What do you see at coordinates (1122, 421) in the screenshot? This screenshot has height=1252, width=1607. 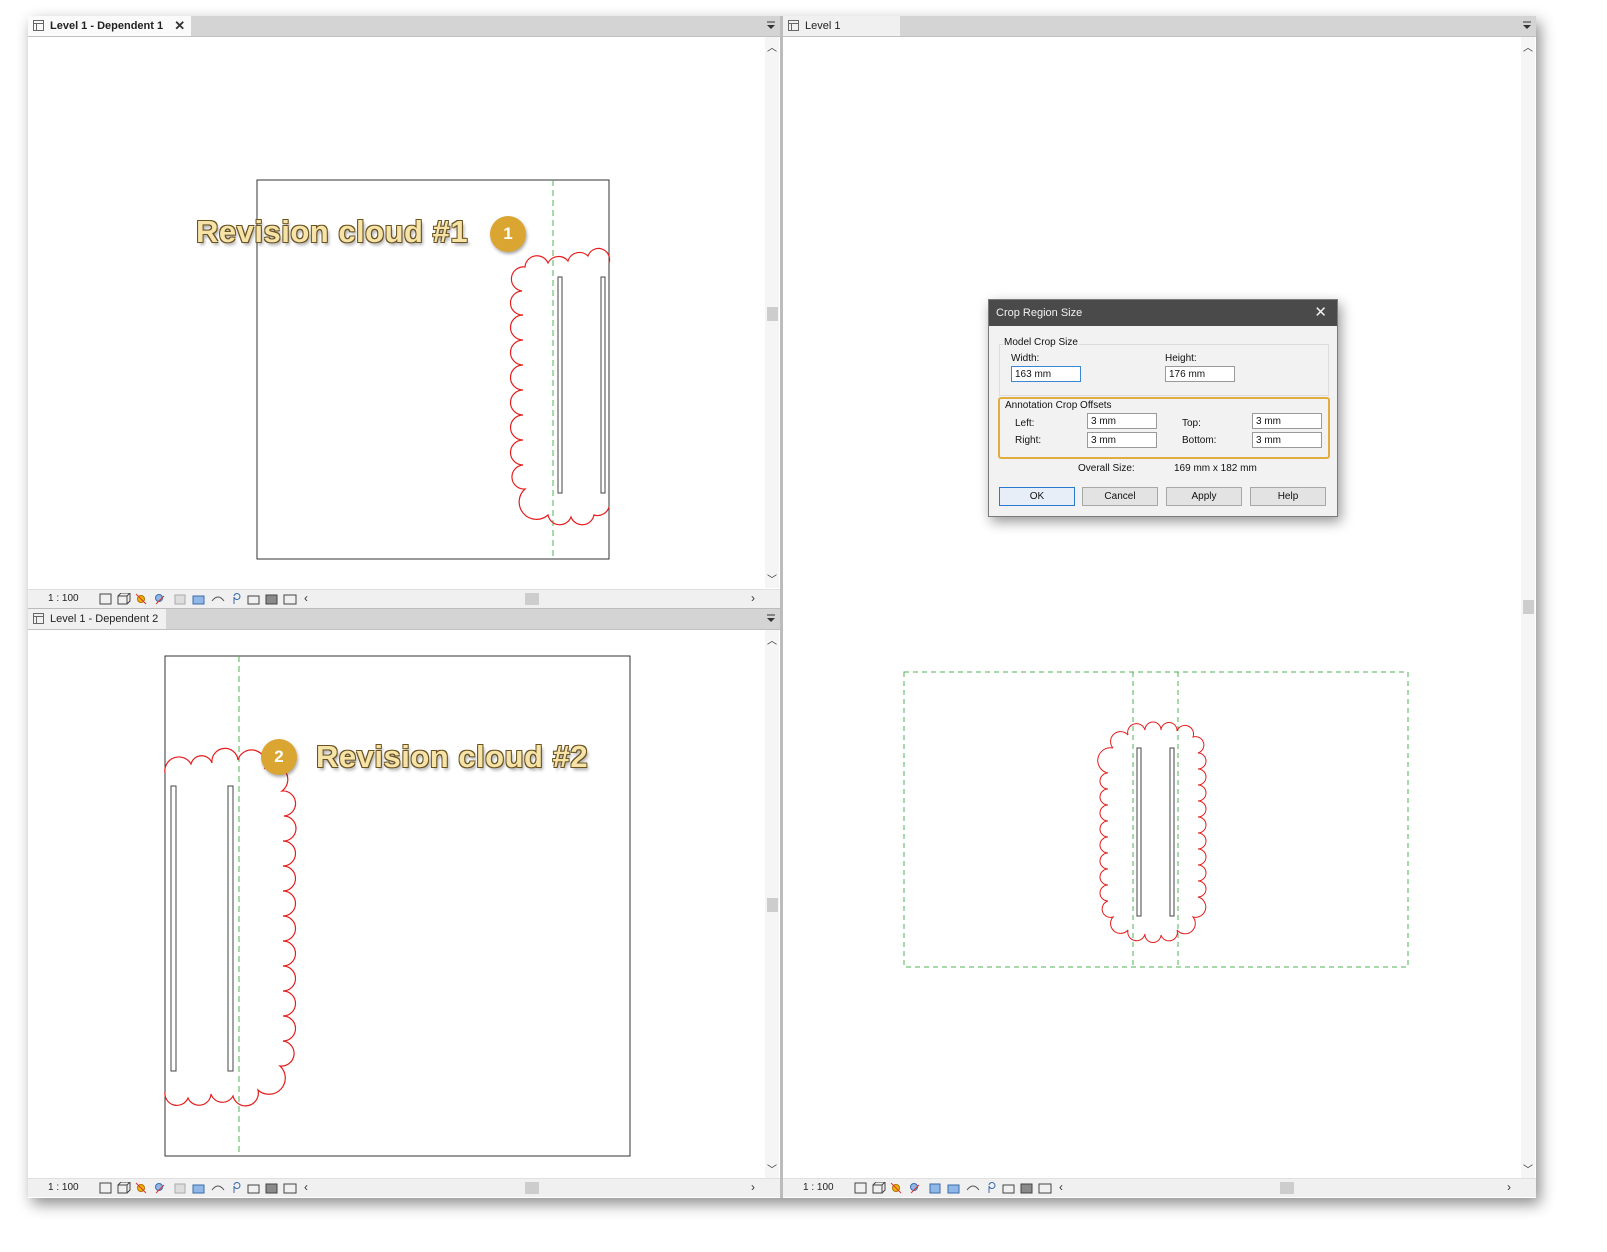 I see `left-offset-field: 3 mm` at bounding box center [1122, 421].